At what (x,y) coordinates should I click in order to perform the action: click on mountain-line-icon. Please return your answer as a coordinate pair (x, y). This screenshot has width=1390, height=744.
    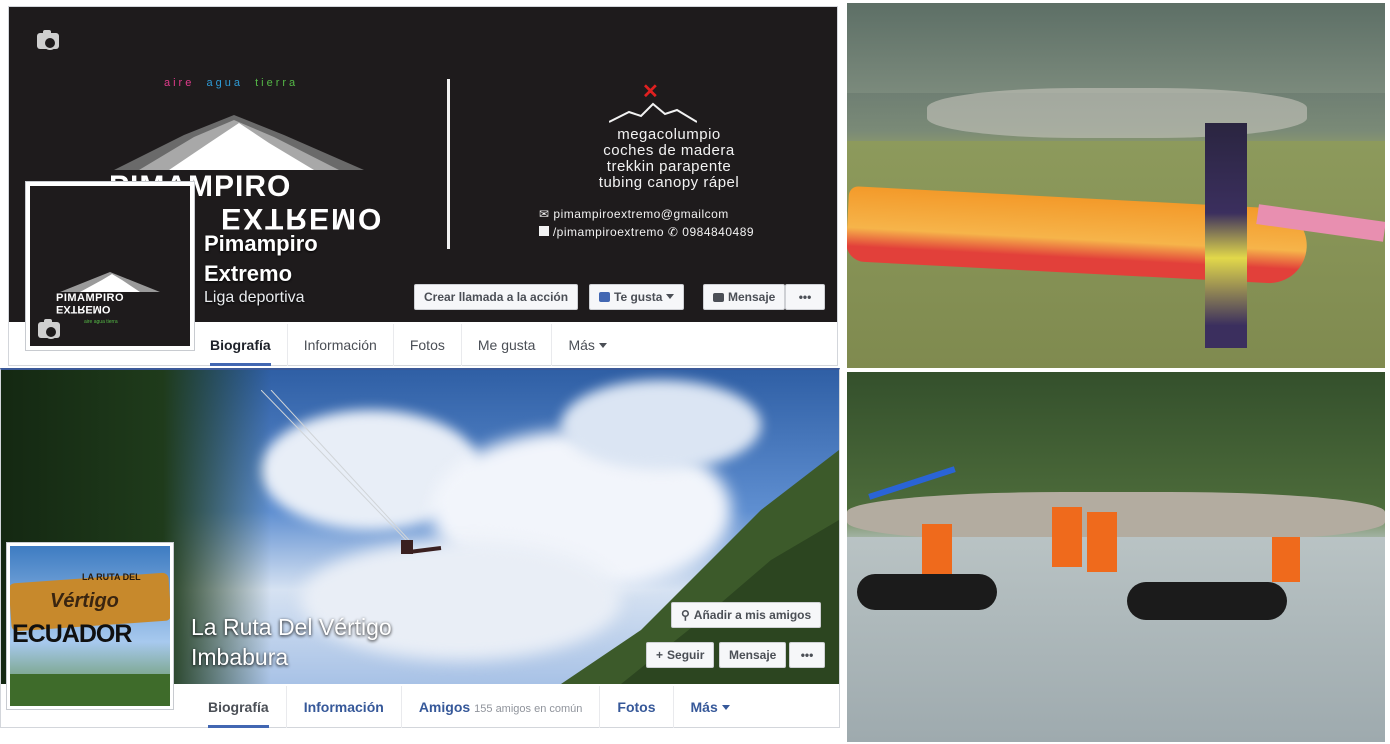
    Looking at the image, I should click on (653, 112).